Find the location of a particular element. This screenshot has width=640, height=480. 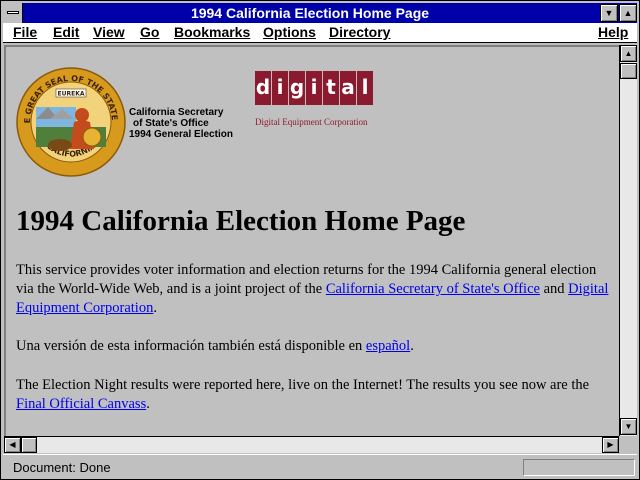

horizontal-scrollbar: ◀ ▶ is located at coordinates (311, 444).